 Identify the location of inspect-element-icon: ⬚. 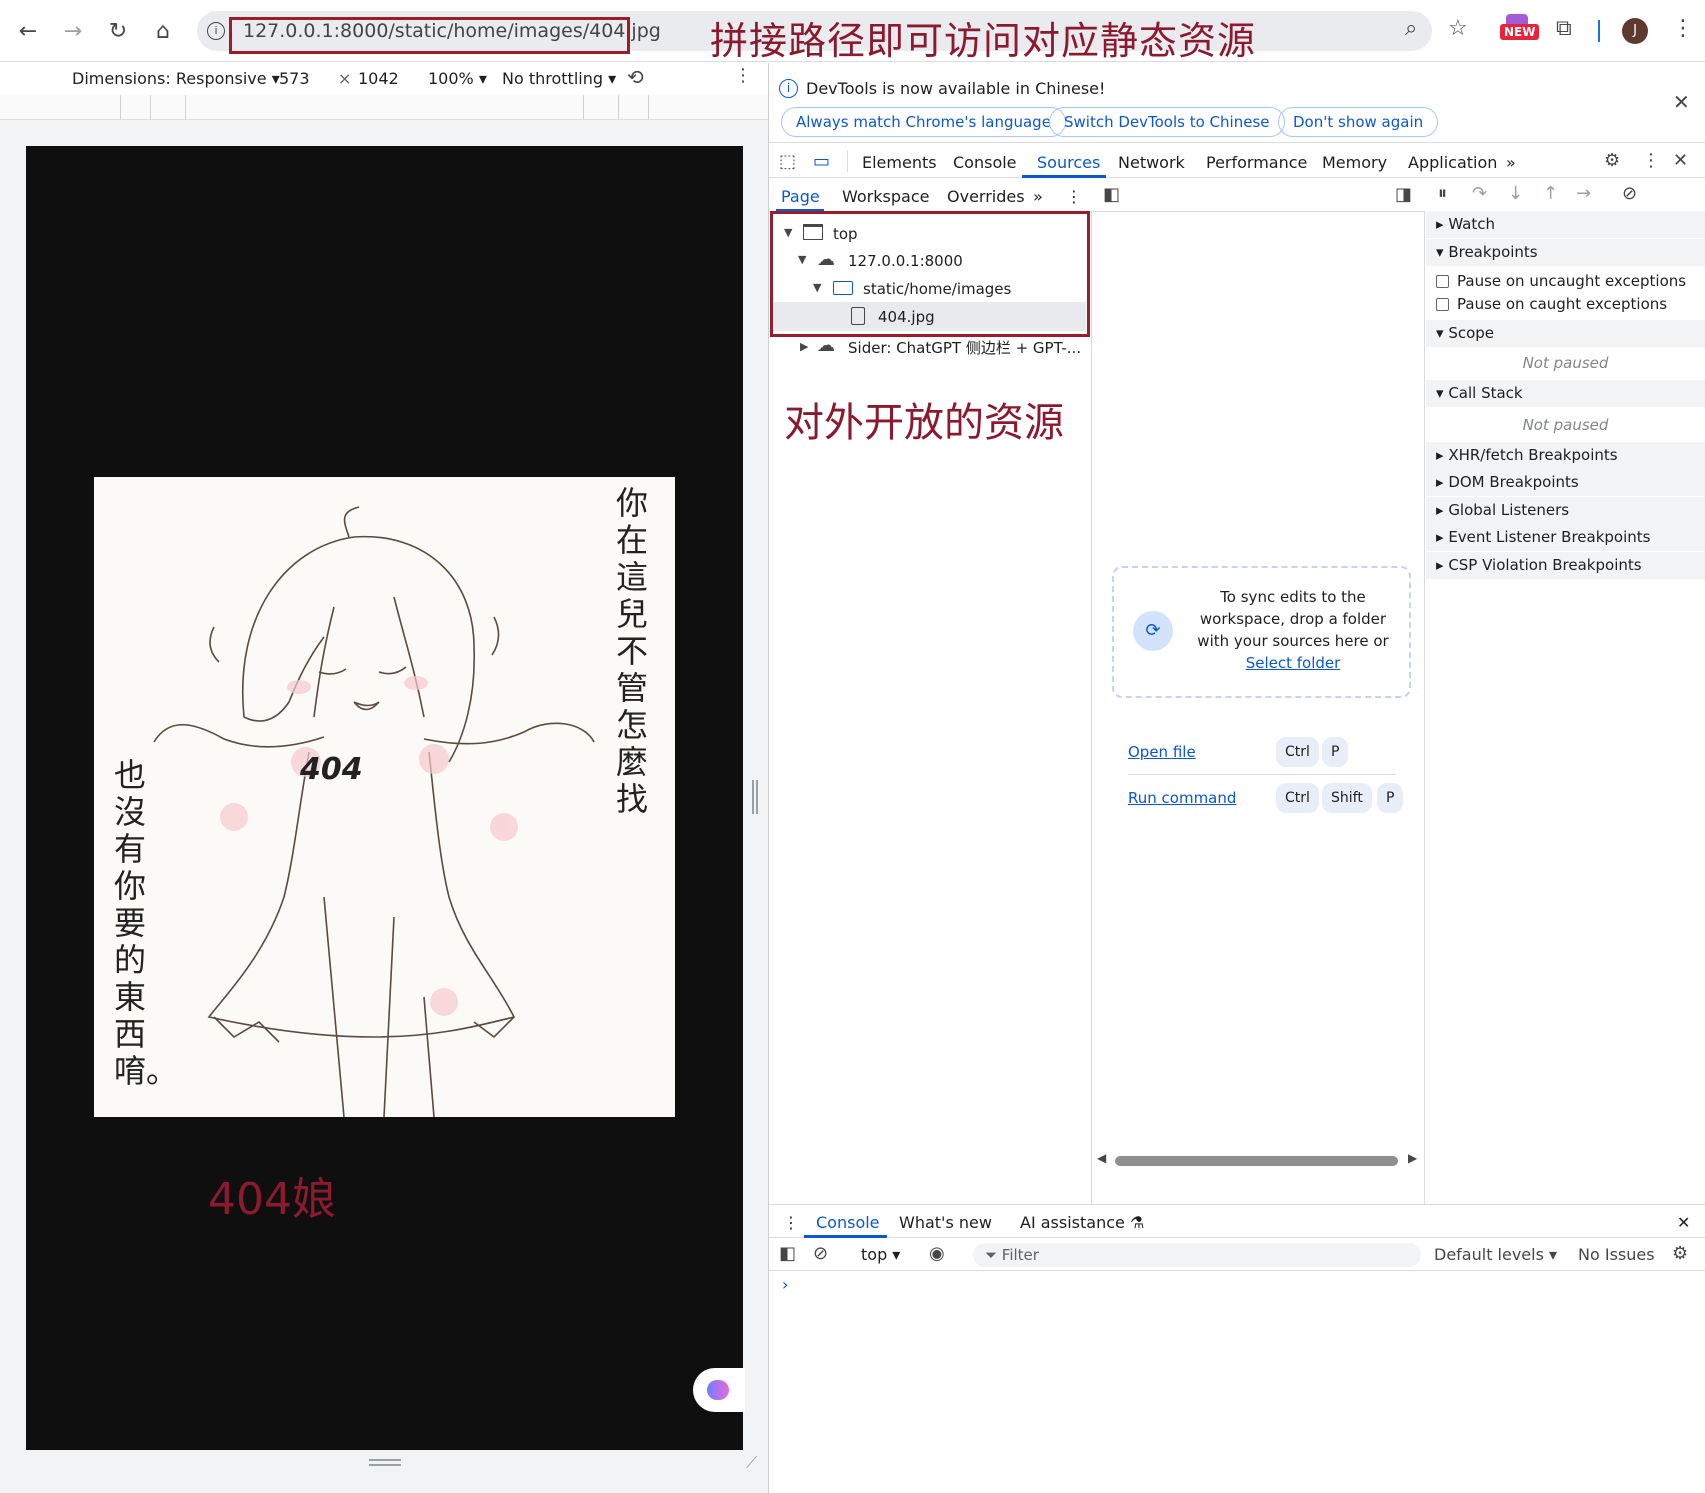
(787, 161).